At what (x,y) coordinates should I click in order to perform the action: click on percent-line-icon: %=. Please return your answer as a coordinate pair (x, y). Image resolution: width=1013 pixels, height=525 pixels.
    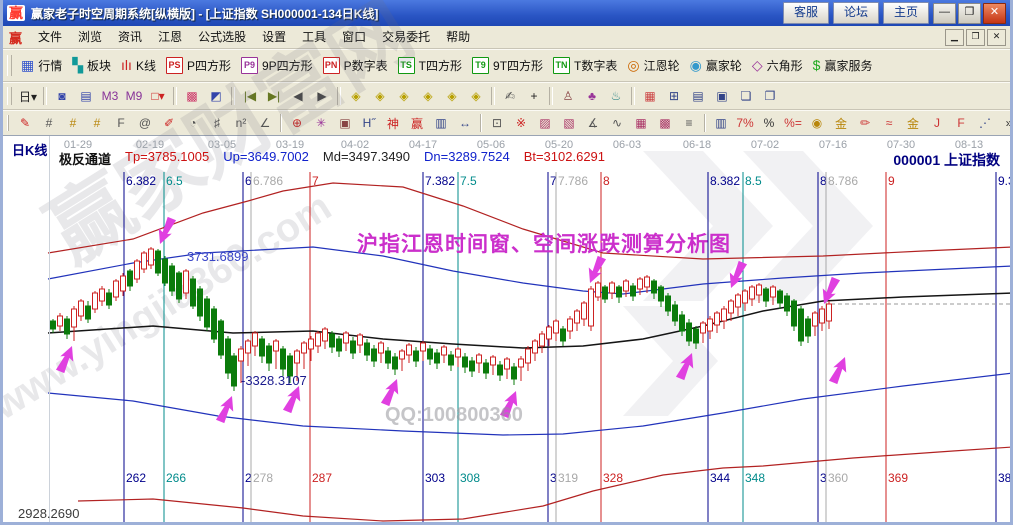
    Looking at the image, I should click on (793, 123).